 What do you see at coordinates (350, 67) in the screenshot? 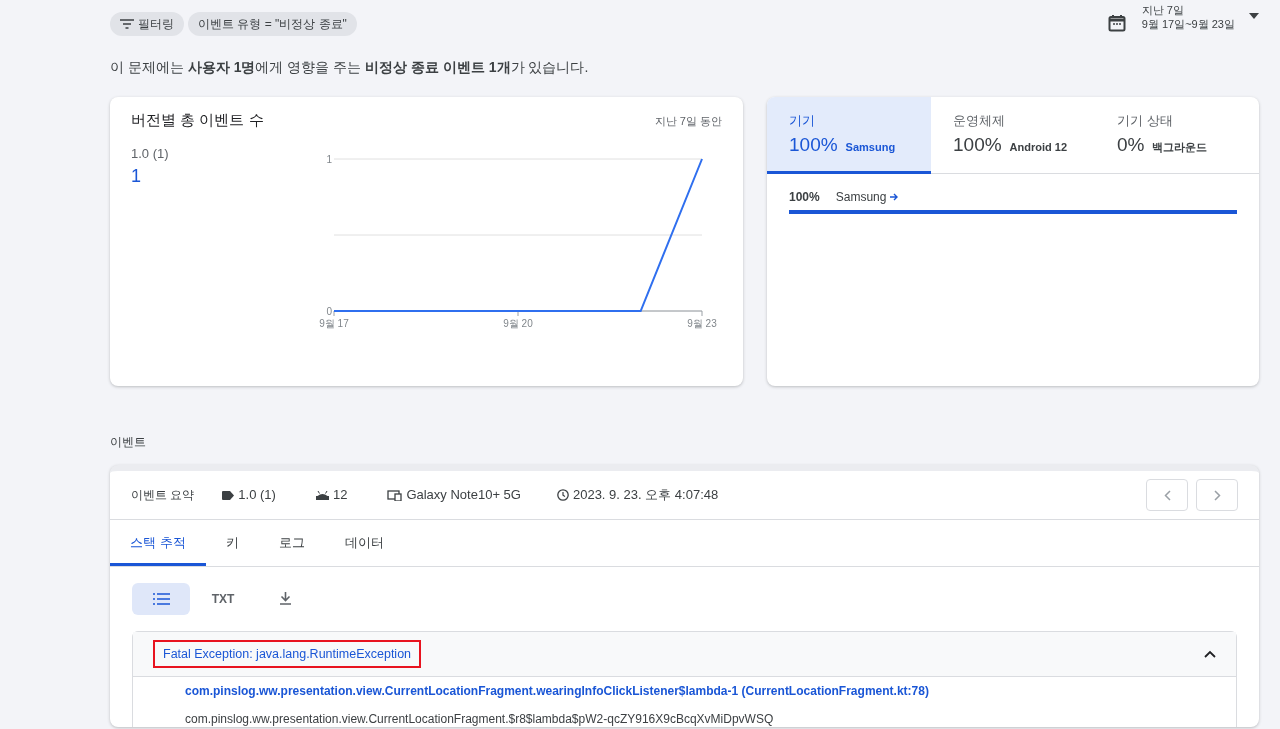
I see `summary-text: 이 문제에는 사용자 1명에게 영향을 주는 비정상 종료 이벤트 1개가 있습니다.` at bounding box center [350, 67].